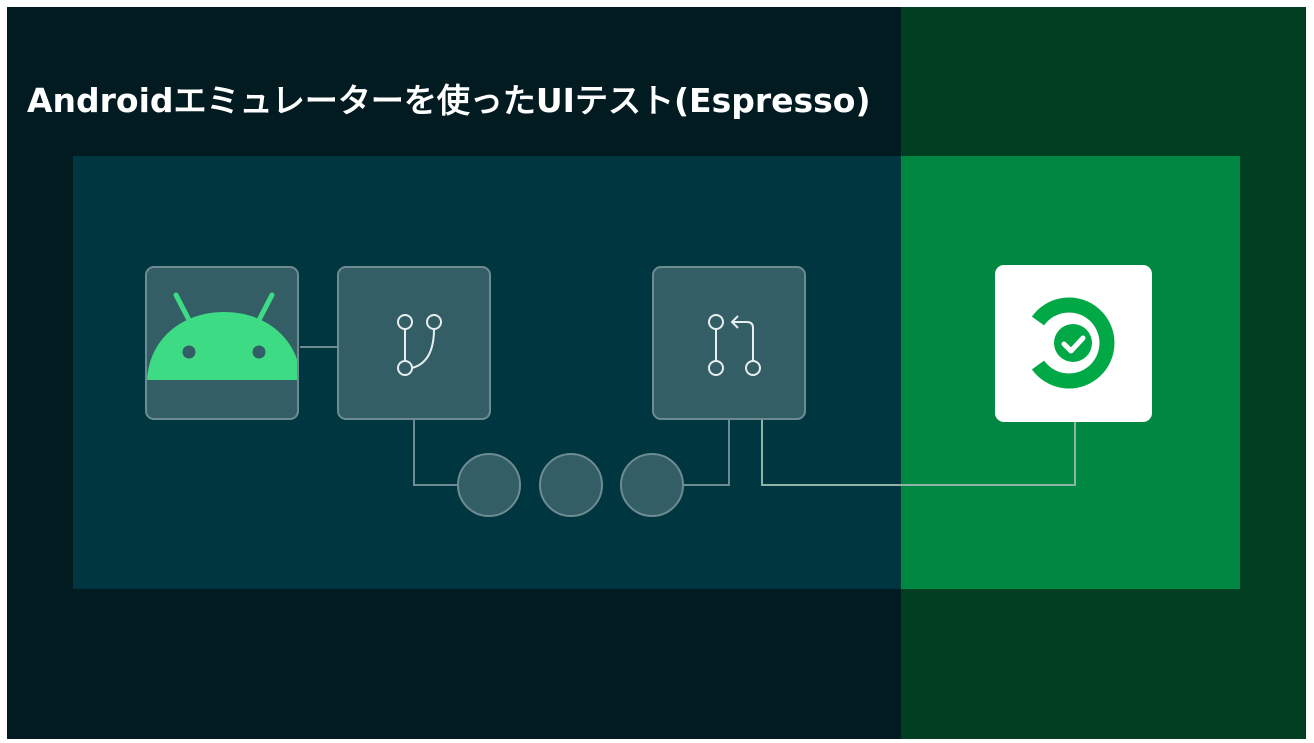 This screenshot has height=743, width=1314. I want to click on git-pull-request-icon, so click(734, 345).